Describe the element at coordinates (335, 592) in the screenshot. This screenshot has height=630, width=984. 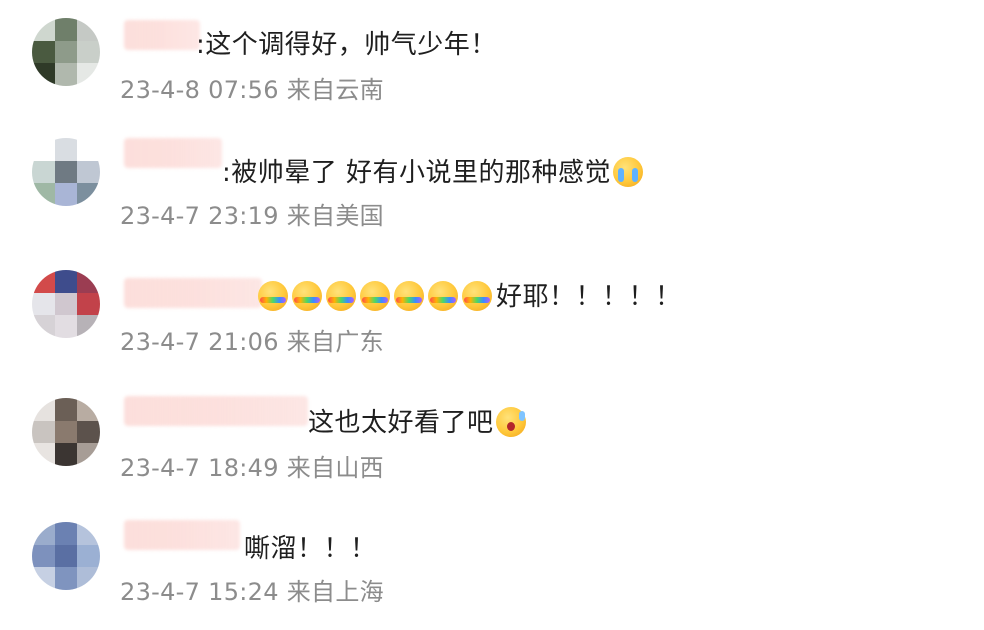
I see `comment-location: 来自上海` at that location.